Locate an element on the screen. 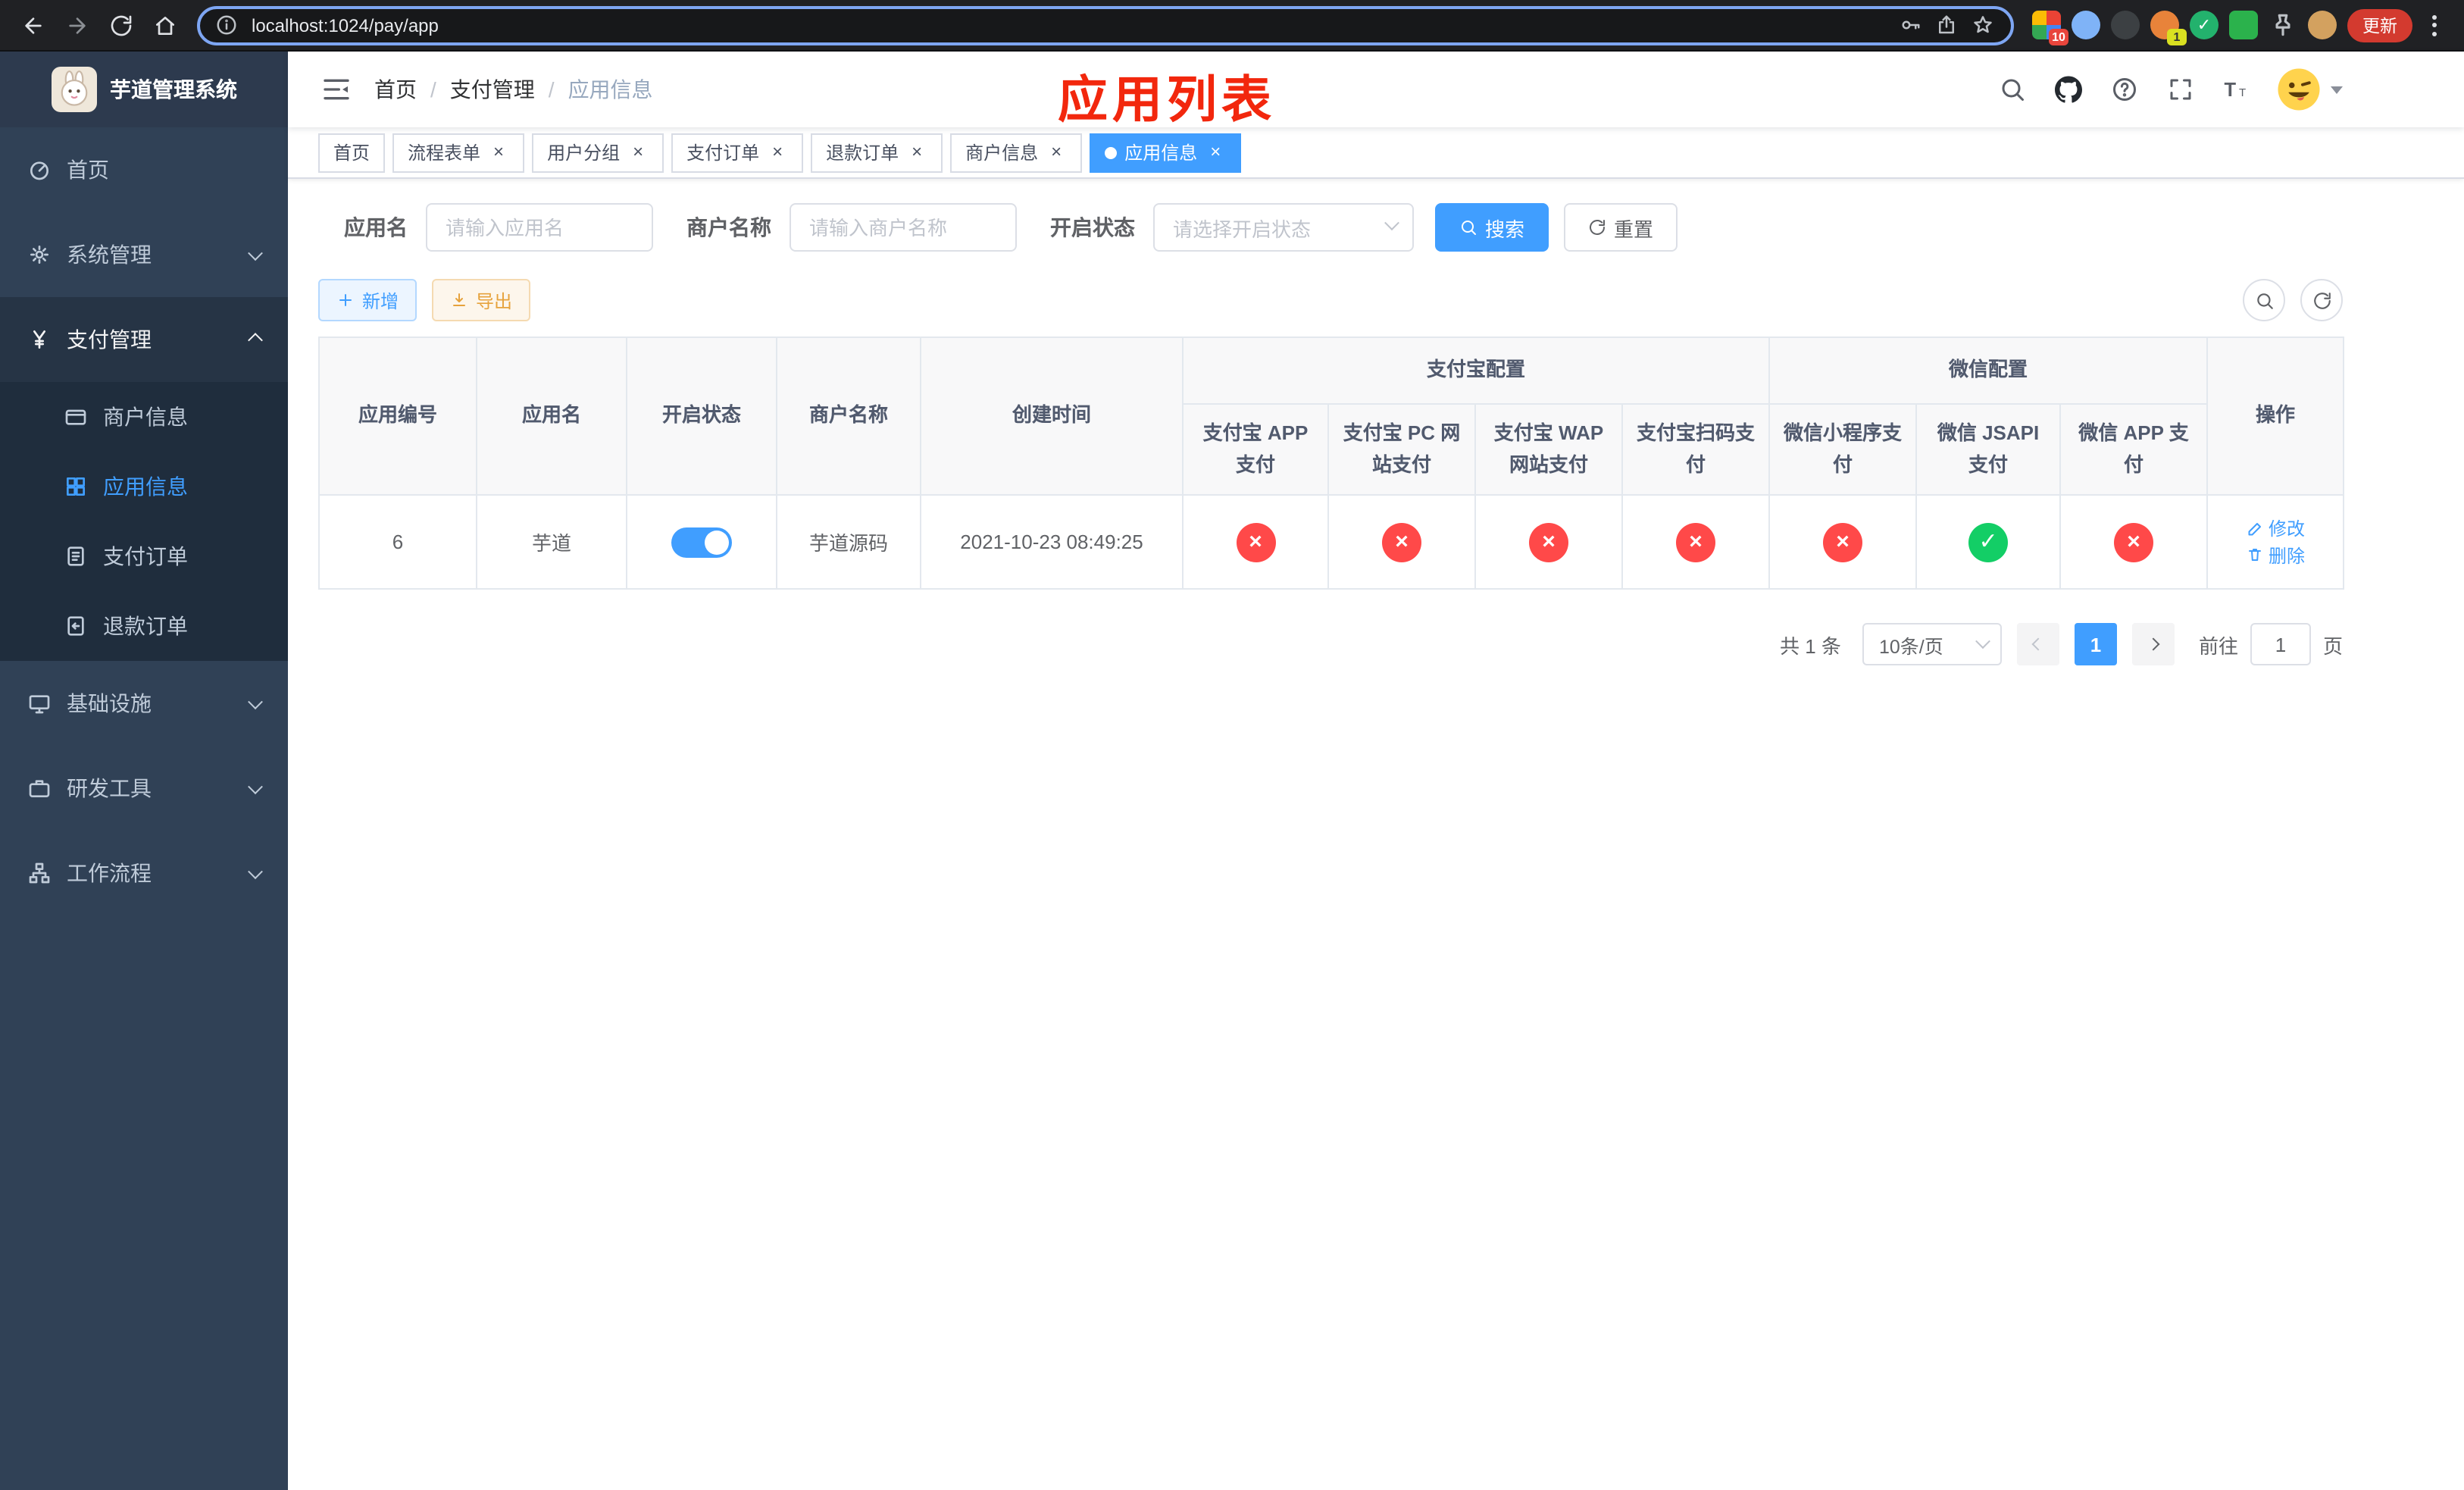 This screenshot has height=1490, width=2464. share-icon is located at coordinates (1947, 25).